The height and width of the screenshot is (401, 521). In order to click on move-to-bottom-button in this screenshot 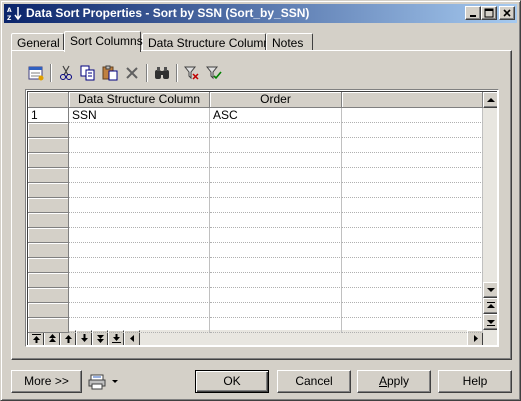, I will do `click(490, 322)`.